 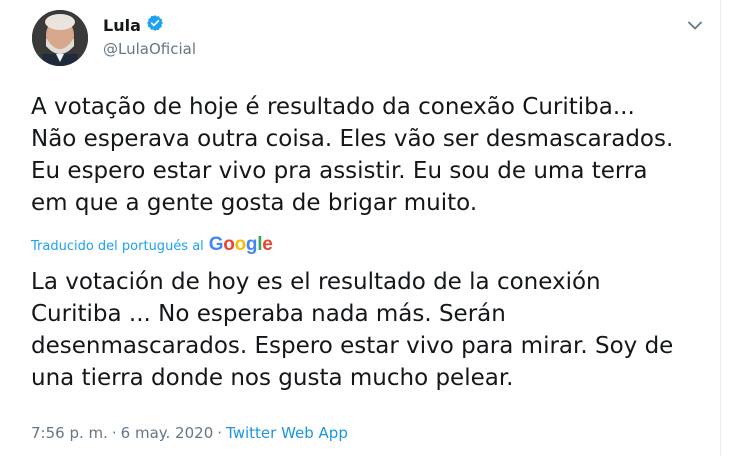 What do you see at coordinates (287, 433) in the screenshot?
I see `tweet-source-link: Twitter Web App` at bounding box center [287, 433].